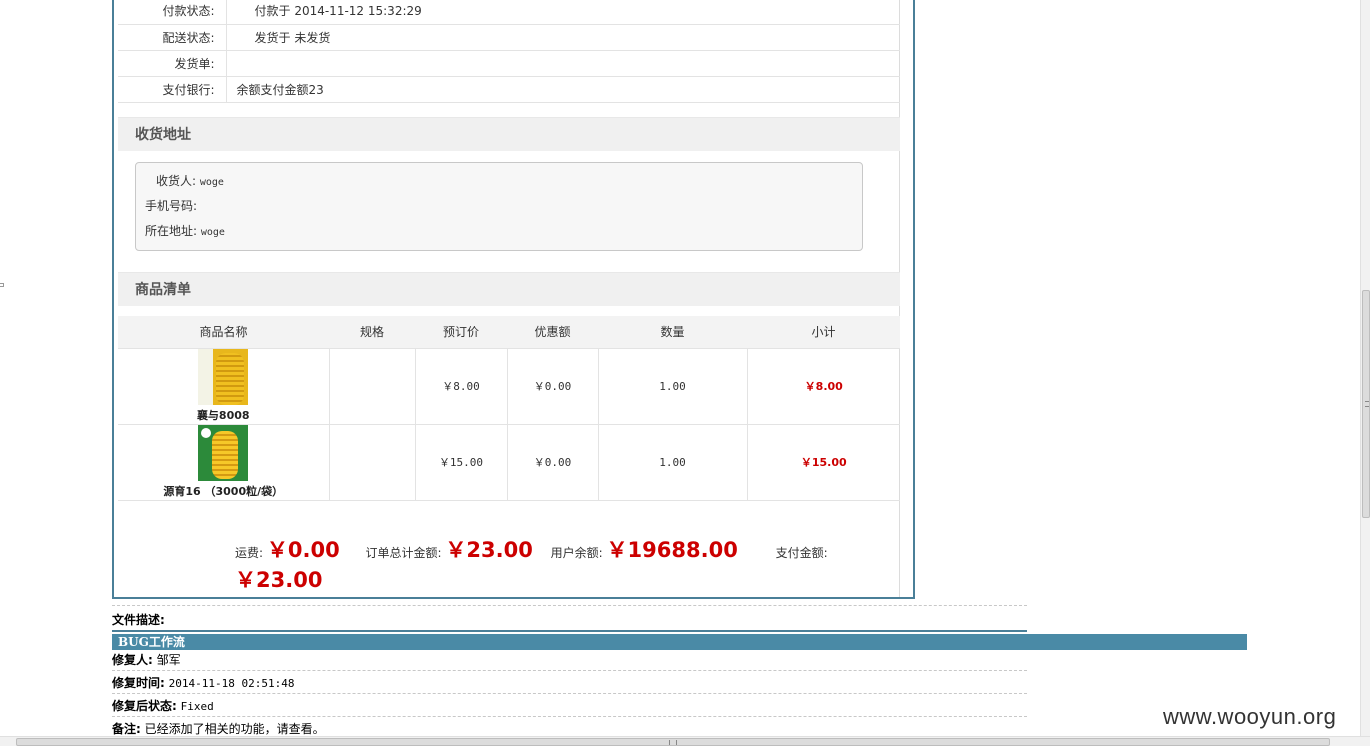  I want to click on pay-amount-label: 支付金额:, so click(801, 553).